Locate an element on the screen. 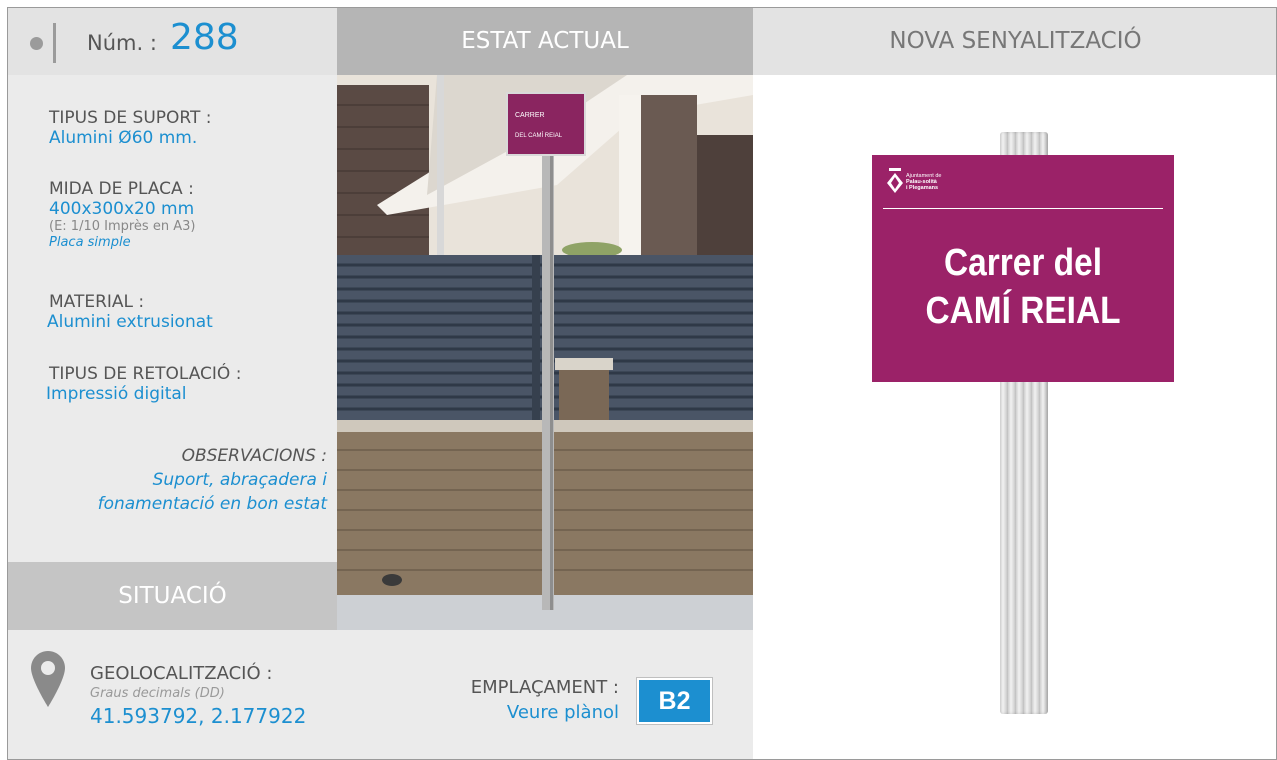 Image resolution: width=1277 pixels, height=760 pixels. plate-line: Carrer del is located at coordinates (1022, 263).